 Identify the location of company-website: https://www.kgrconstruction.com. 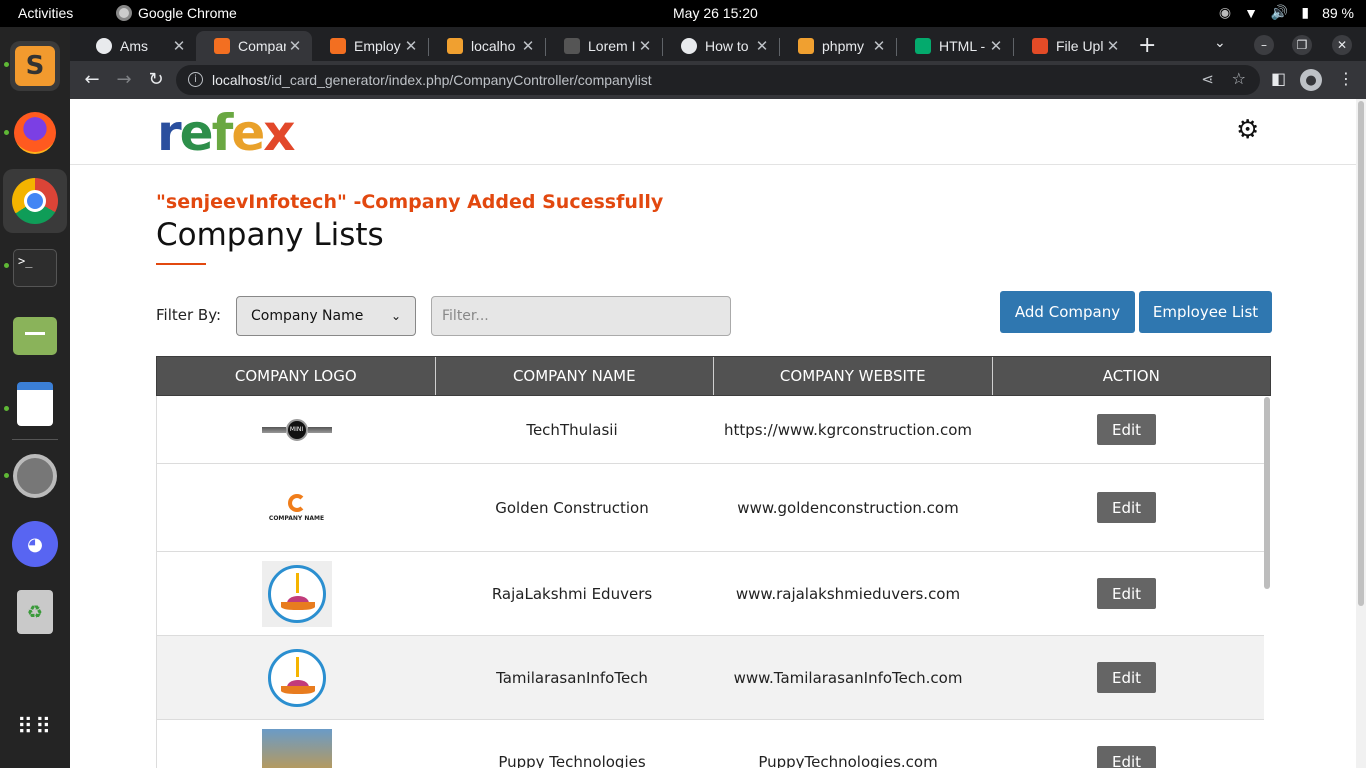
(848, 429).